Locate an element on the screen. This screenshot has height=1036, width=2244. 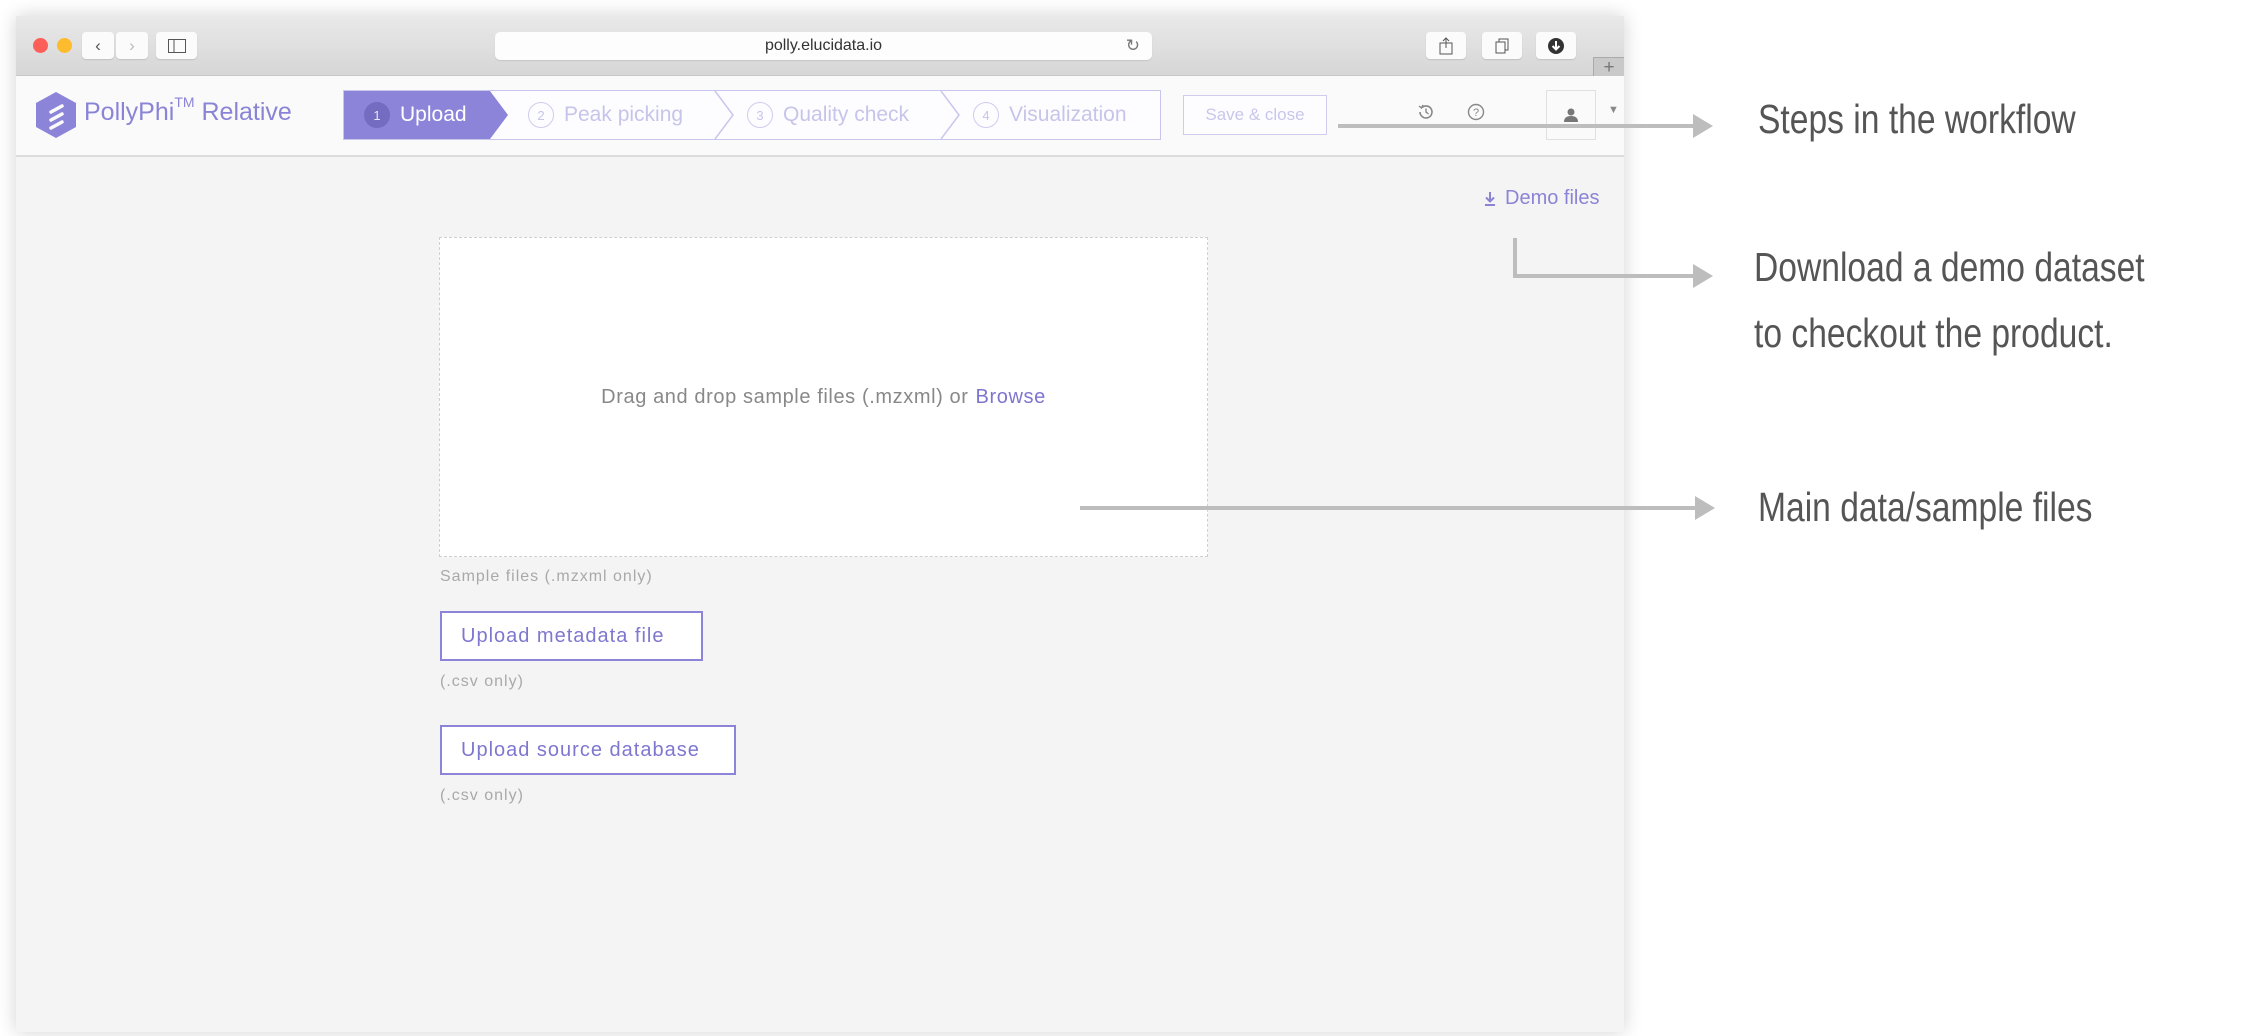
downloads-button is located at coordinates (1556, 45).